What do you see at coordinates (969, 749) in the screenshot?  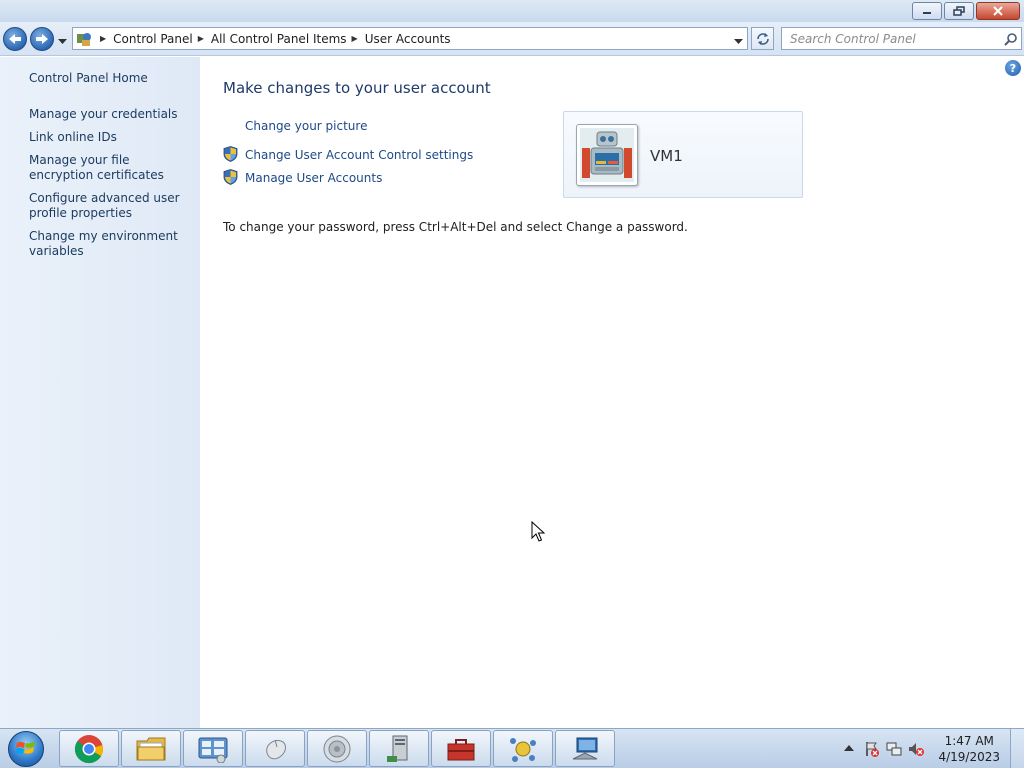 I see `system-clock: 1:47 AM 4/19/2023` at bounding box center [969, 749].